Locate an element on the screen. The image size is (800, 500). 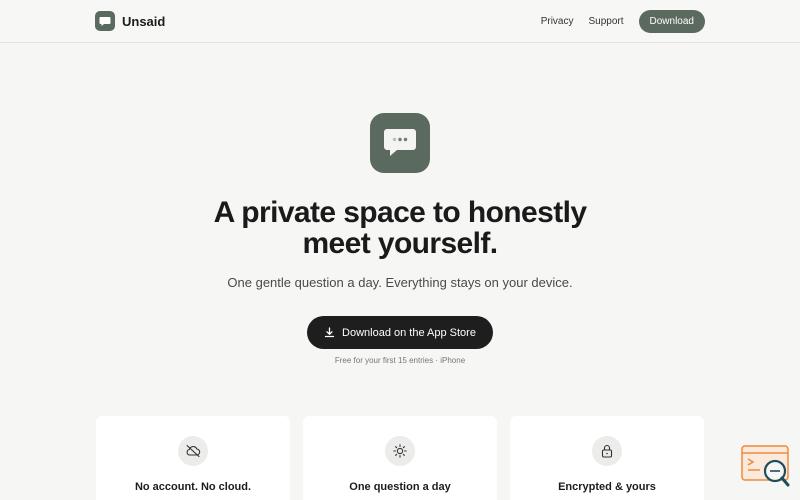
feature-title: One question a day is located at coordinates (400, 487).